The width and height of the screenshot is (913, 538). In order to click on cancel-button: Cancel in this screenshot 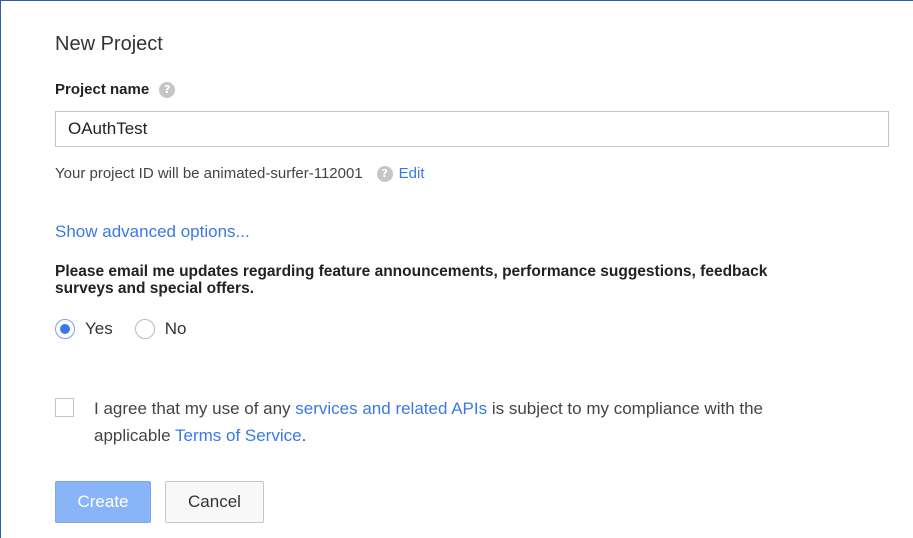, I will do `click(214, 502)`.